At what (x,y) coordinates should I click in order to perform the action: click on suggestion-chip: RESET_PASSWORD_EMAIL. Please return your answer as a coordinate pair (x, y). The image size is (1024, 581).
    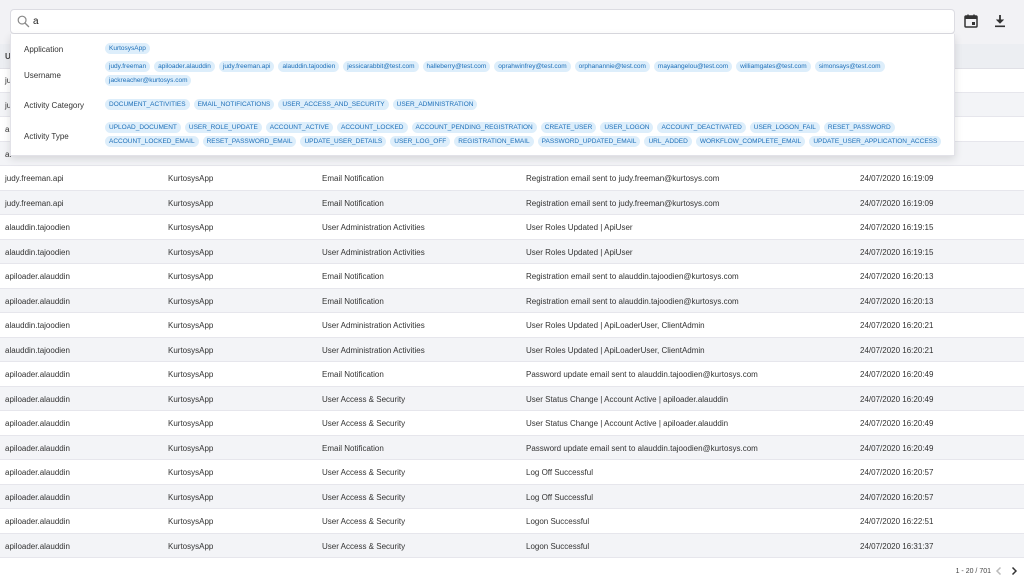
    Looking at the image, I should click on (249, 141).